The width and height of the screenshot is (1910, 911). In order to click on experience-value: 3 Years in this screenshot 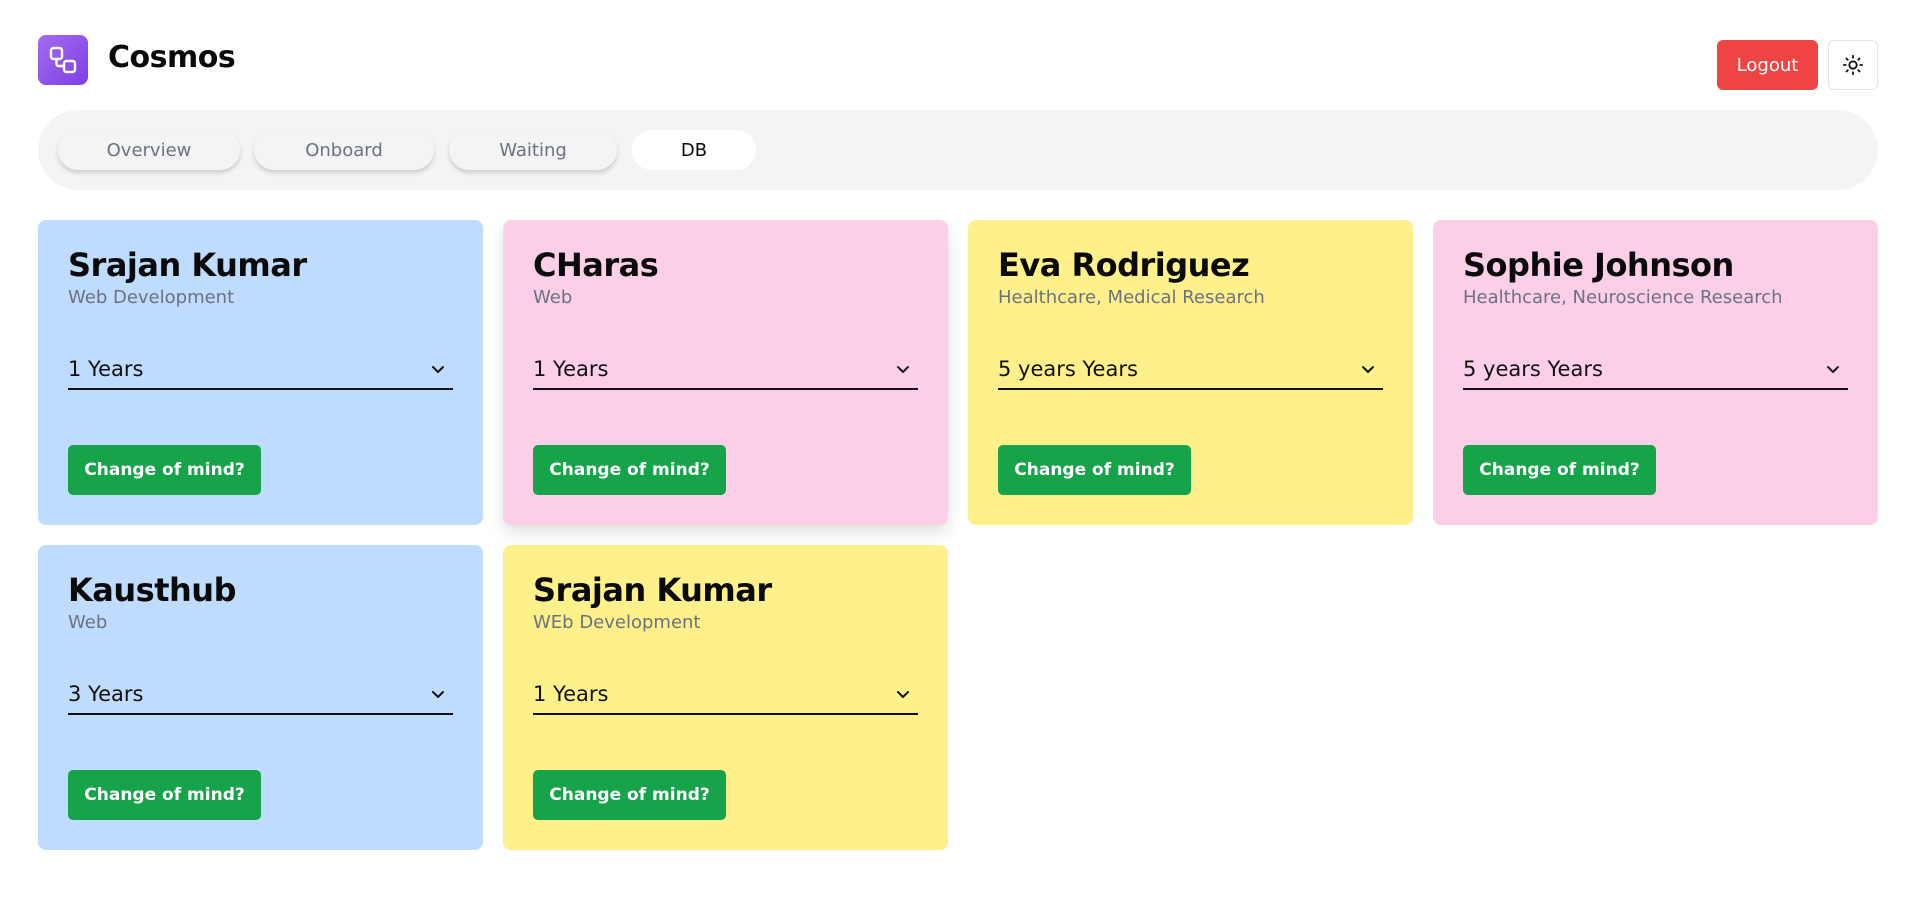, I will do `click(106, 694)`.